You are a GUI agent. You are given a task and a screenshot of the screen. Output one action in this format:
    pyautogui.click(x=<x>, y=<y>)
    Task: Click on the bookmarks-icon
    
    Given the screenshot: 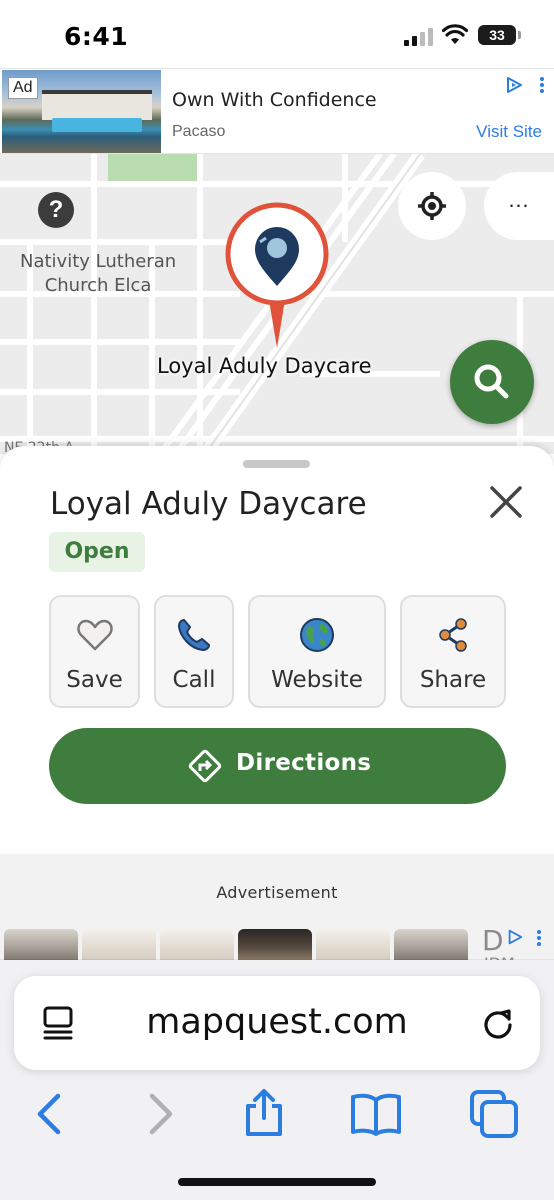 What is the action you would take?
    pyautogui.click(x=376, y=1114)
    